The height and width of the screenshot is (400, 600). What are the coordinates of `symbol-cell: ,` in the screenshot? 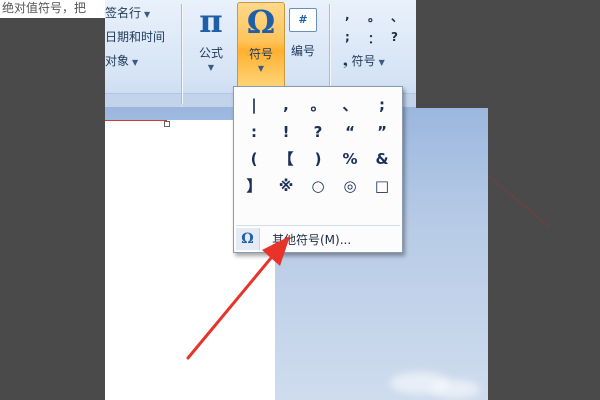 It's located at (286, 104).